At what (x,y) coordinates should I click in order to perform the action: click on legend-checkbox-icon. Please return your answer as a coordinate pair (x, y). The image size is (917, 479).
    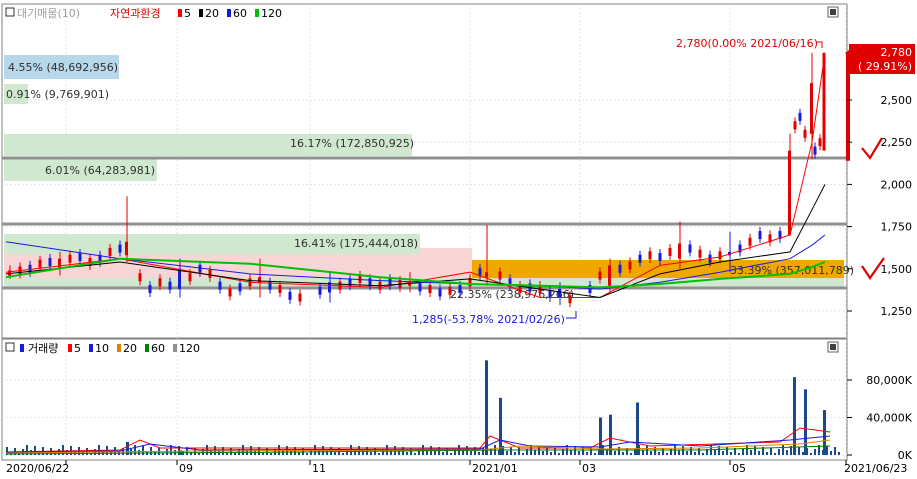
    Looking at the image, I should click on (10, 12).